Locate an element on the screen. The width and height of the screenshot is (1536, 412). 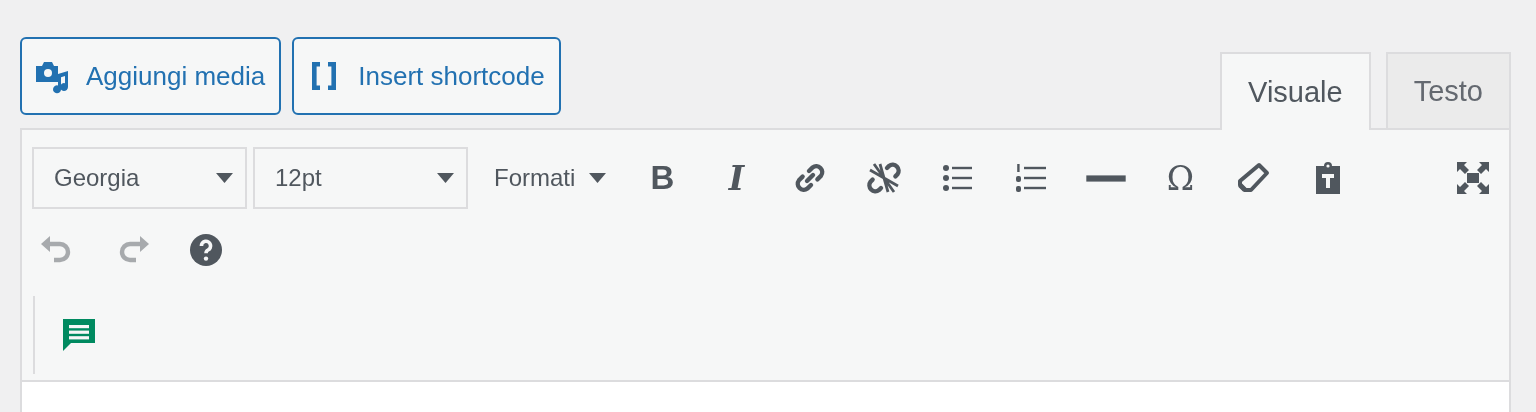
special-character-button: Ω is located at coordinates (1180, 178).